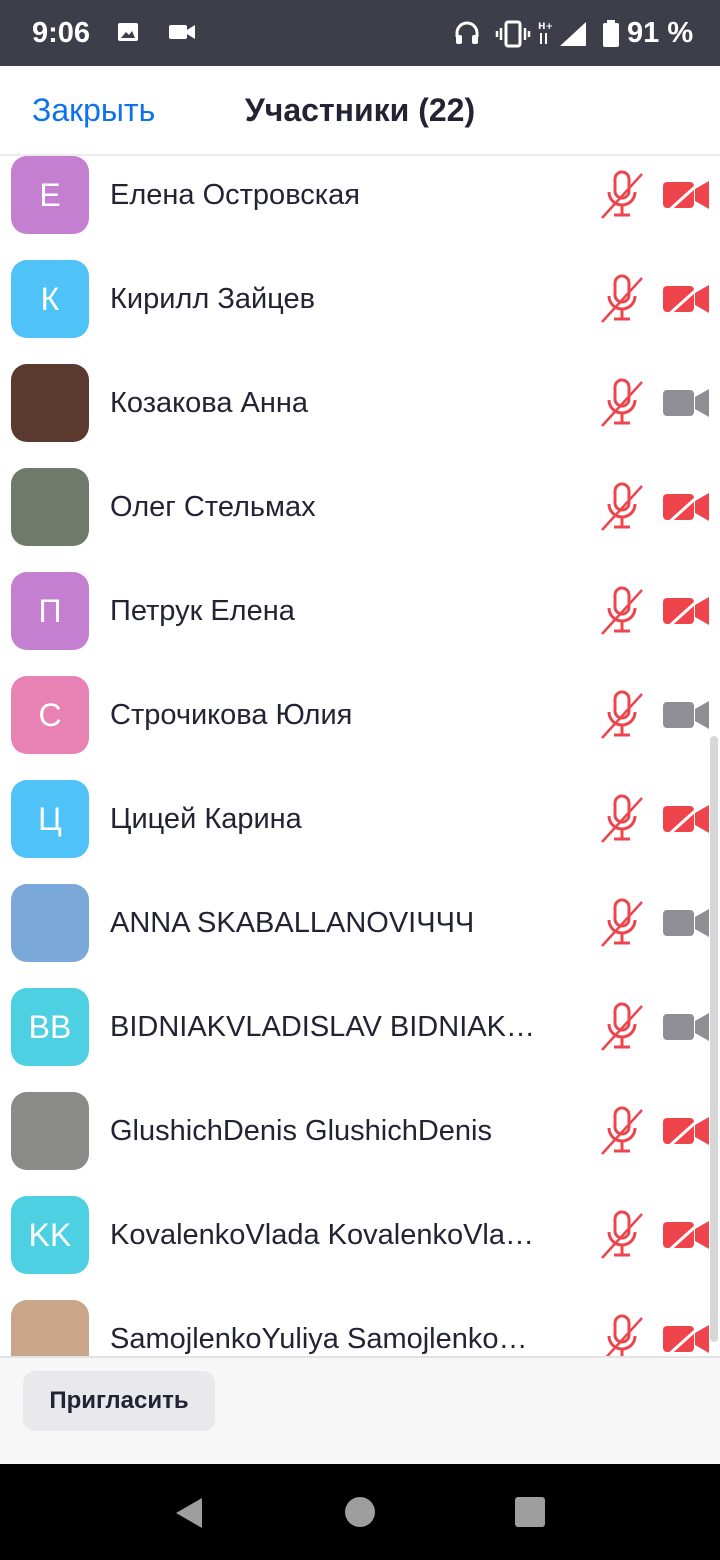  What do you see at coordinates (119, 1401) in the screenshot?
I see `invite-button: Пригласить` at bounding box center [119, 1401].